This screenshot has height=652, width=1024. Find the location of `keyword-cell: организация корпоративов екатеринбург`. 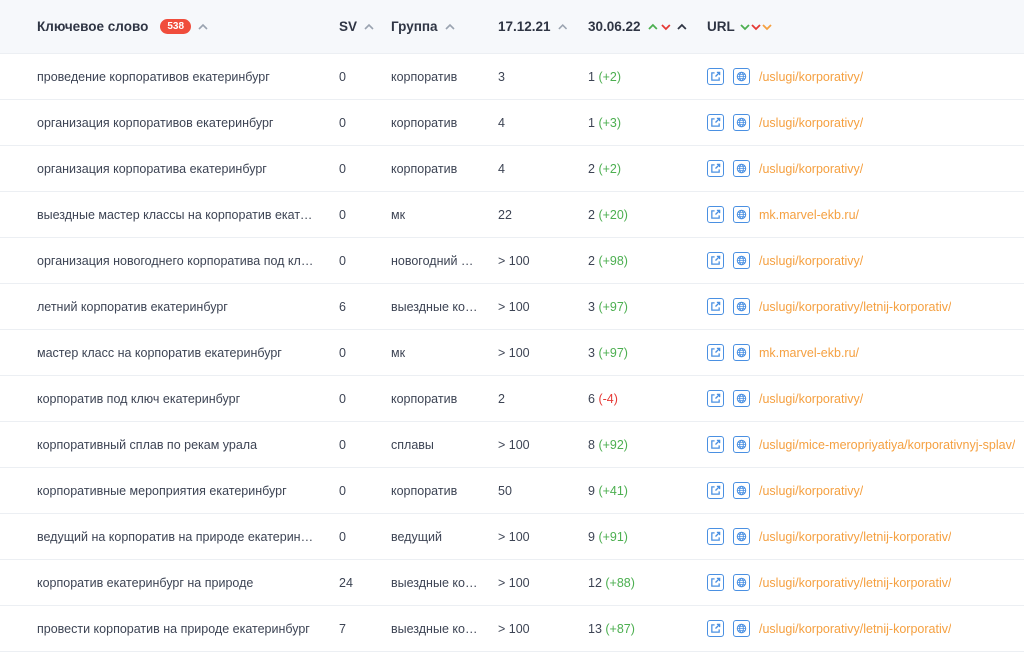

keyword-cell: организация корпоративов екатеринбург is located at coordinates (155, 122).